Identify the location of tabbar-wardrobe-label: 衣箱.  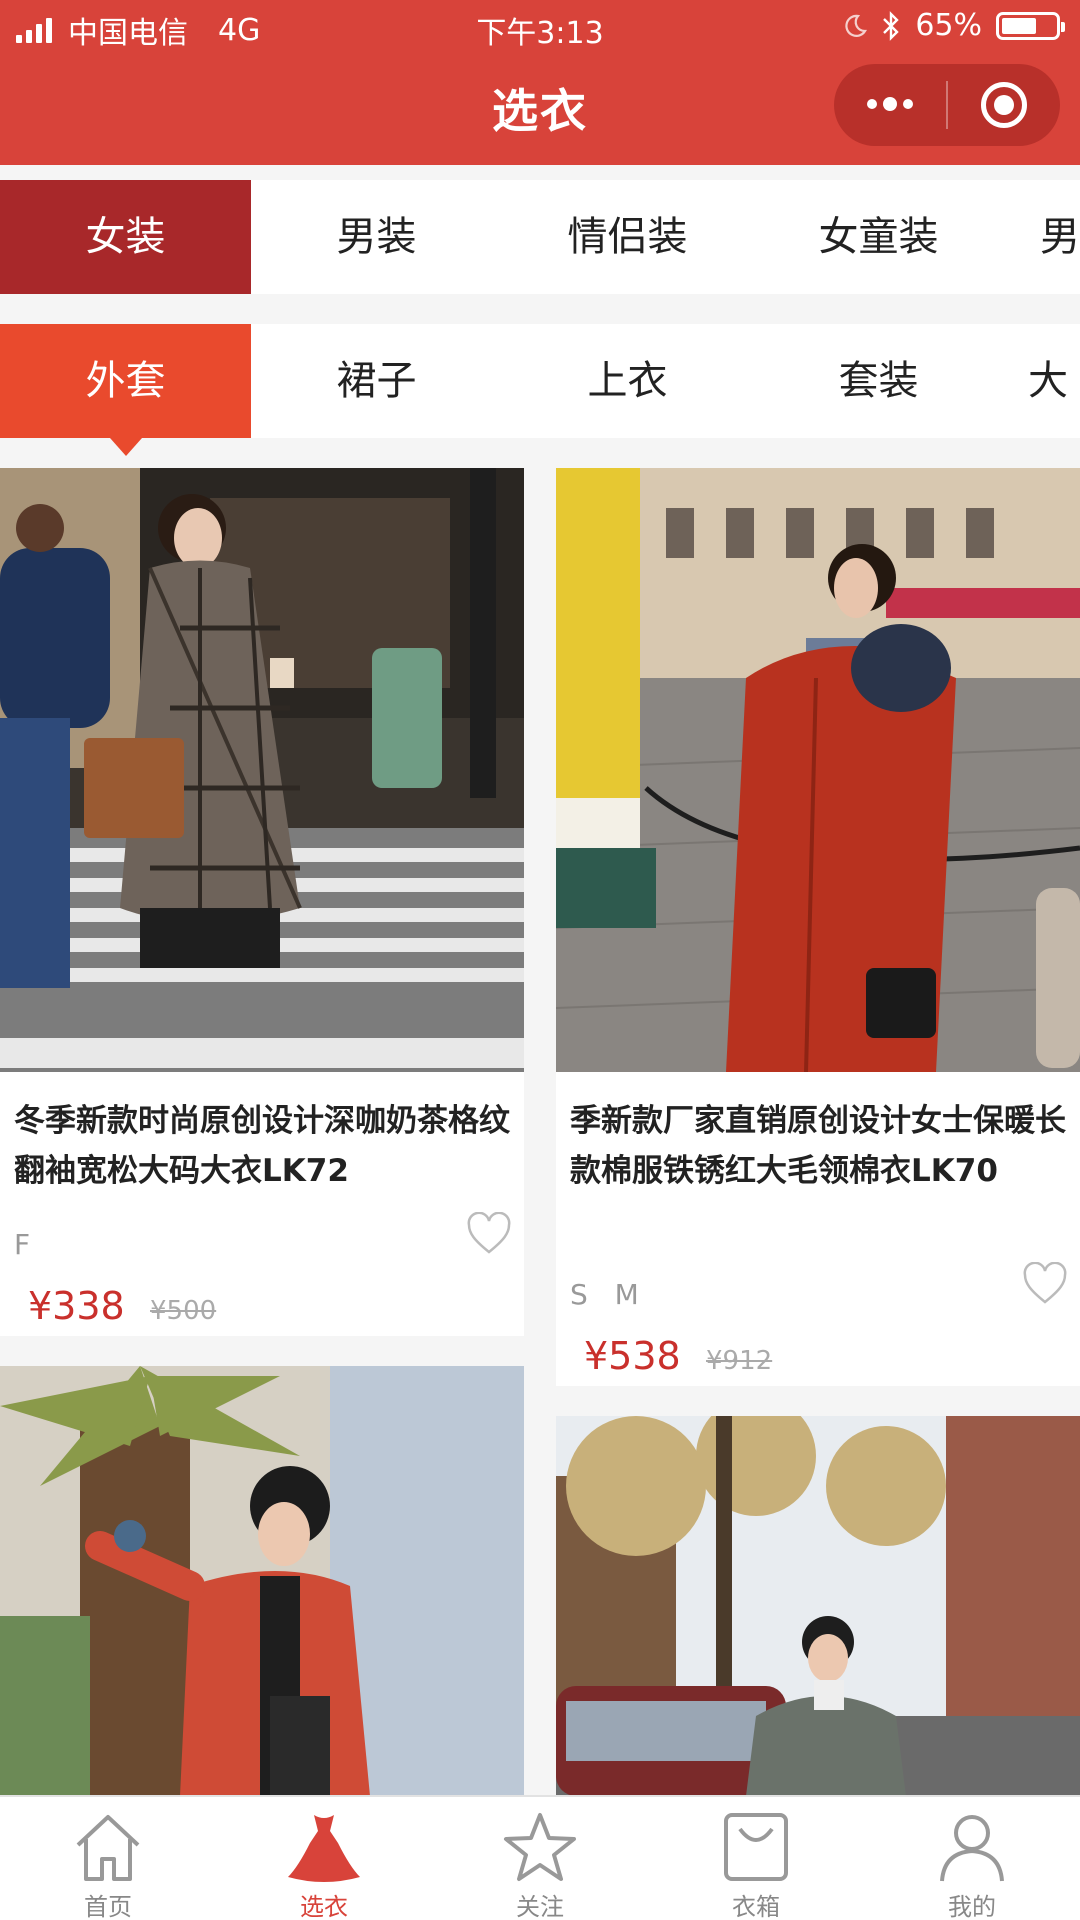
(756, 1906).